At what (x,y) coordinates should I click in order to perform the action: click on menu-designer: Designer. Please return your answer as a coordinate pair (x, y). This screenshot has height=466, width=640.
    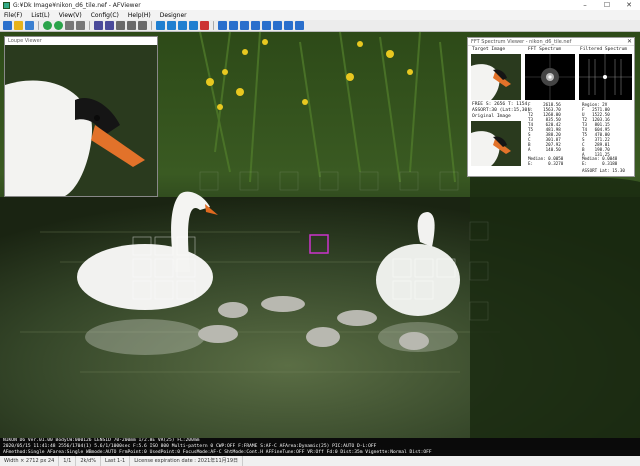
    Looking at the image, I should click on (173, 15).